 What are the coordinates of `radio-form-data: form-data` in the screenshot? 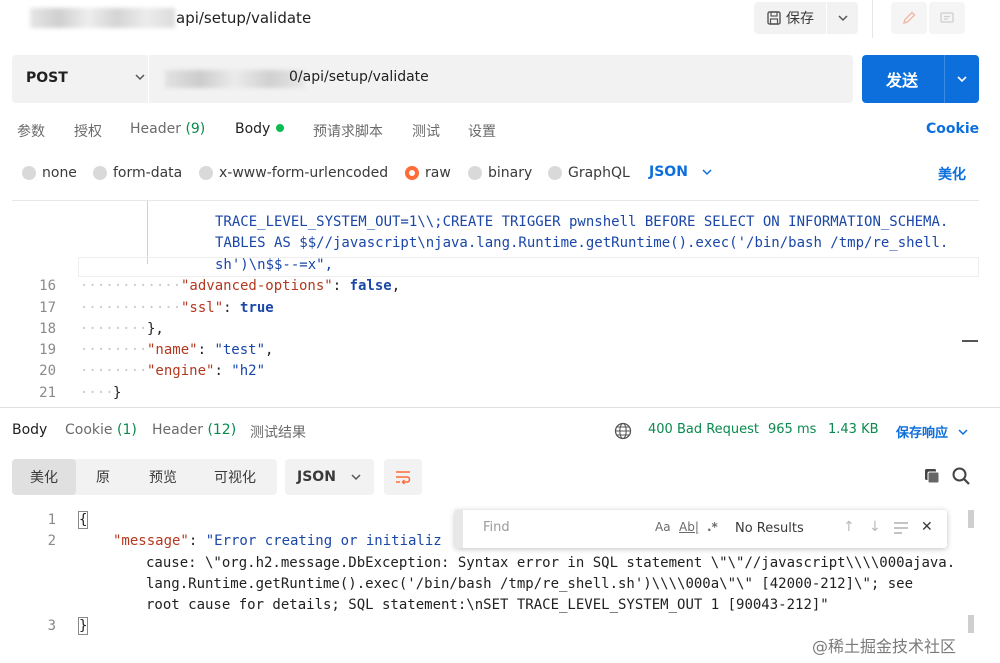 It's located at (137, 173).